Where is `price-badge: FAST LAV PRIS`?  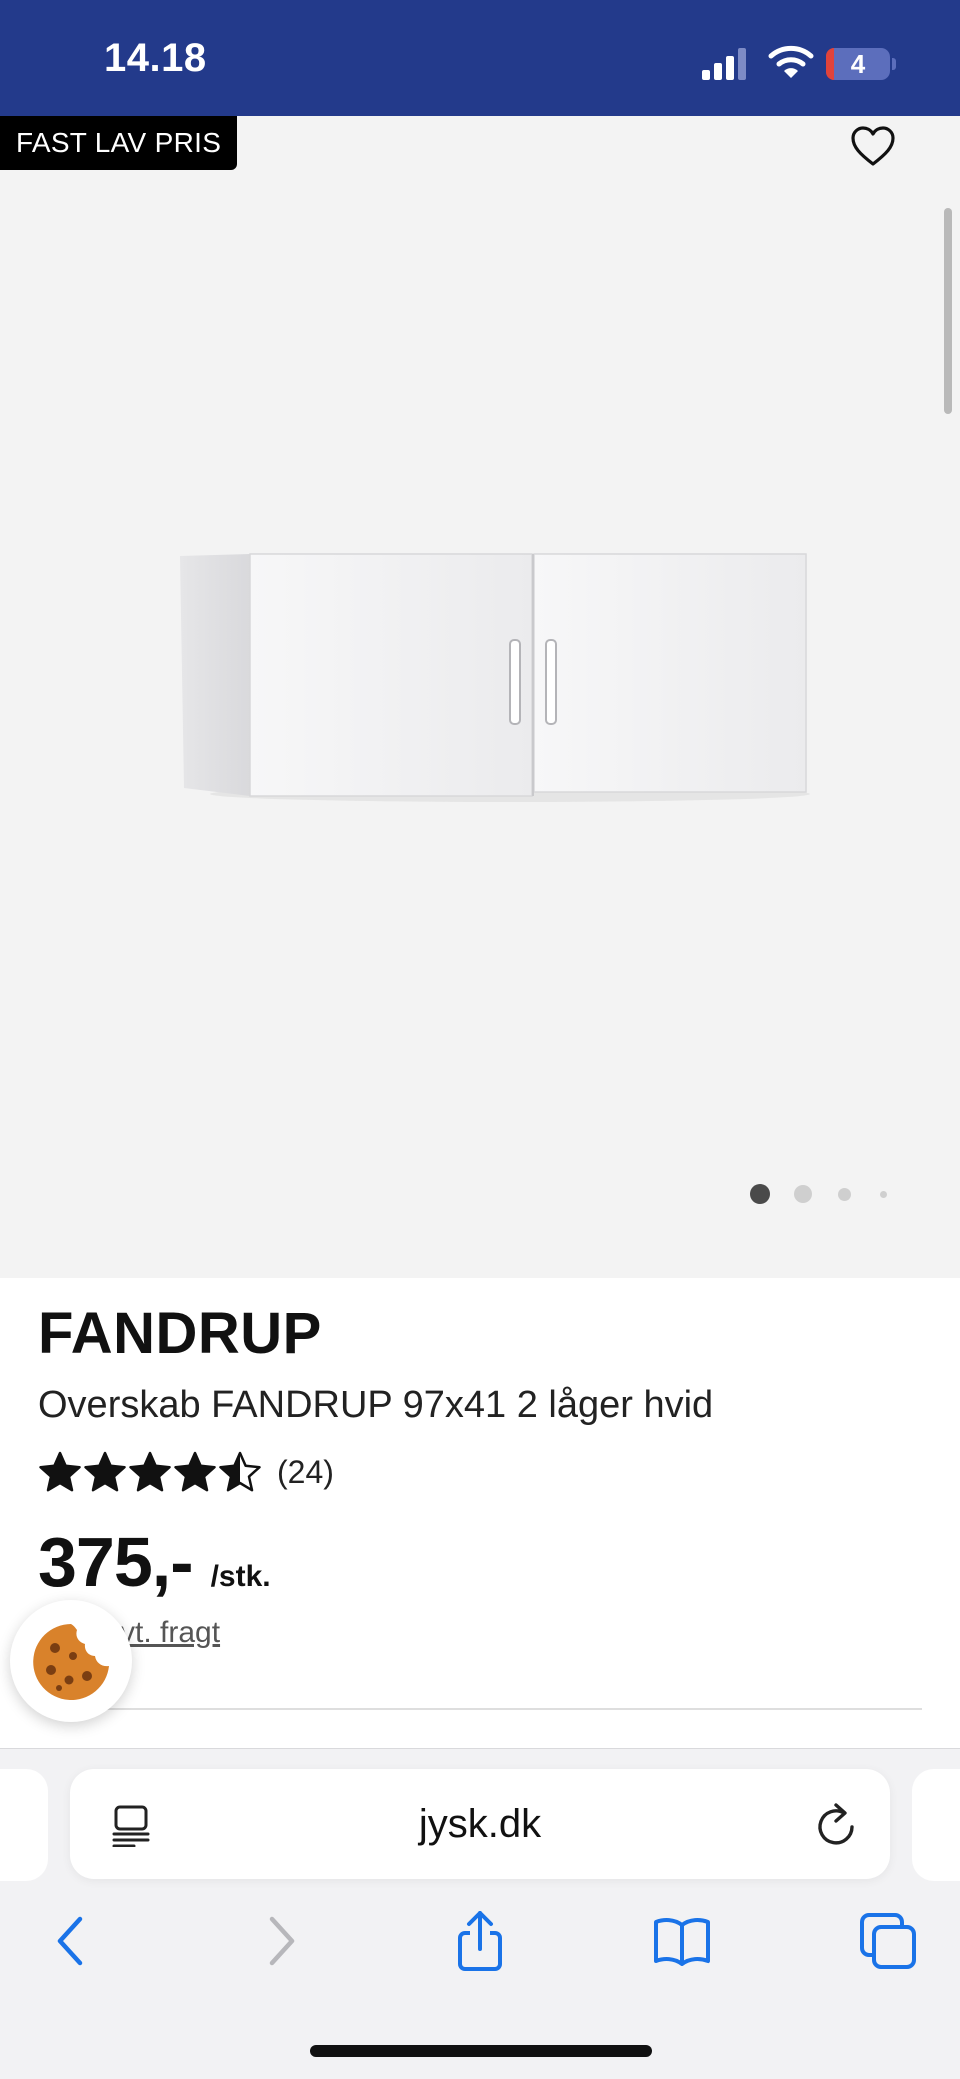 price-badge: FAST LAV PRIS is located at coordinates (119, 143).